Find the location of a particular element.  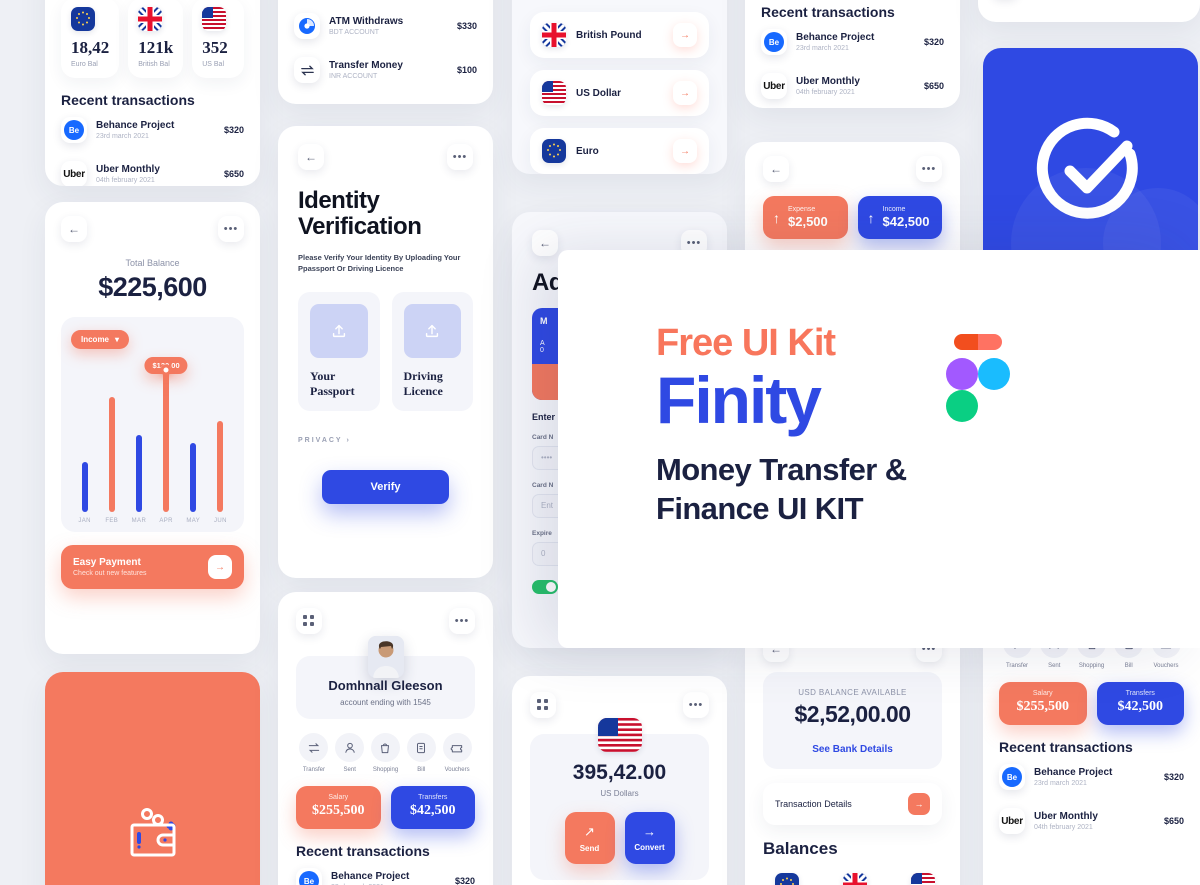

quick-action-shopping: Shopping is located at coordinates (386, 753).